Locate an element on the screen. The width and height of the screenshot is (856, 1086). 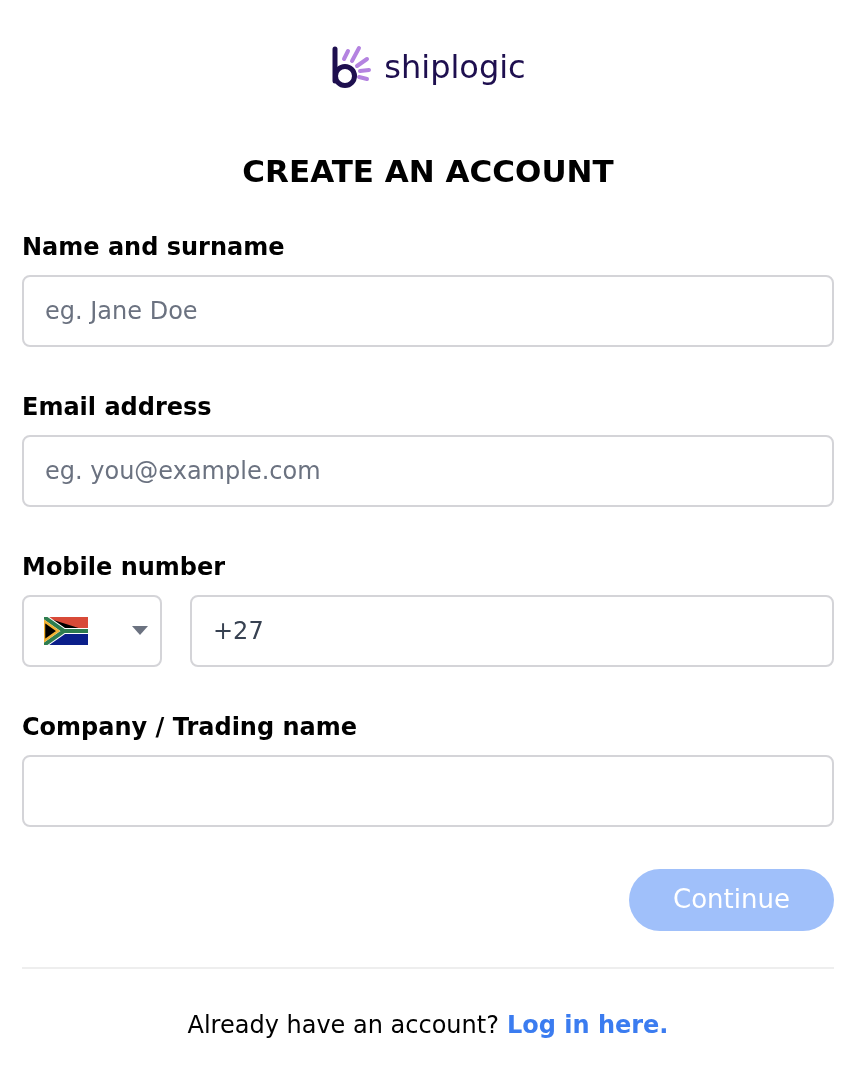
input-field: eg. Jane Doe is located at coordinates (428, 310).